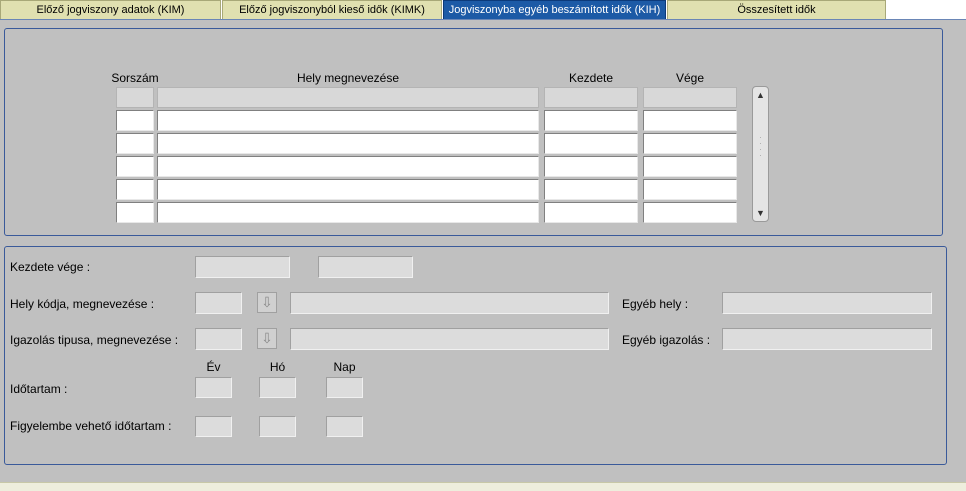 This screenshot has width=966, height=491. I want to click on idotartam-label: Időtartam :, so click(39, 389).